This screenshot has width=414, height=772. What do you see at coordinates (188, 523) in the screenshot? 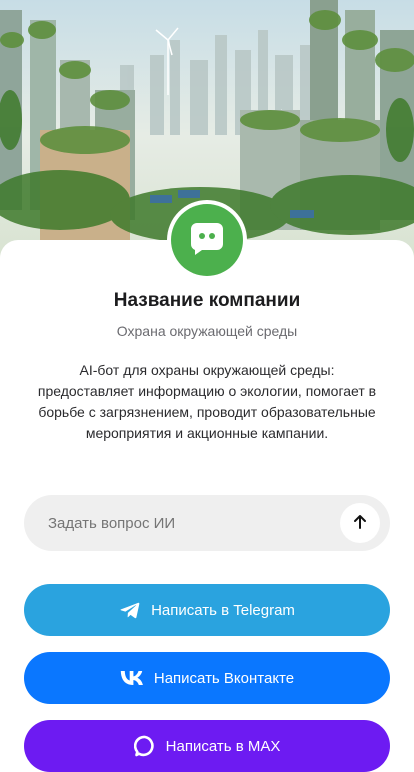
I see `ask-ai-input` at bounding box center [188, 523].